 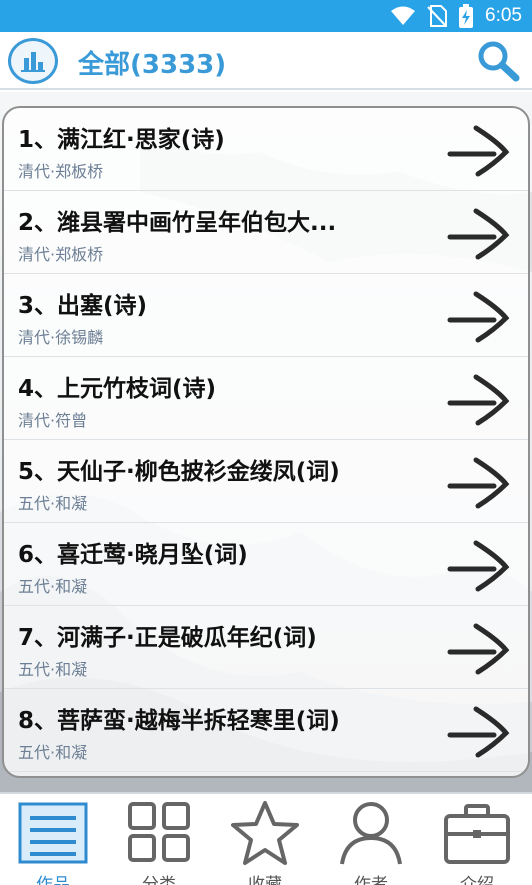 What do you see at coordinates (403, 16) in the screenshot?
I see `wifi-icon` at bounding box center [403, 16].